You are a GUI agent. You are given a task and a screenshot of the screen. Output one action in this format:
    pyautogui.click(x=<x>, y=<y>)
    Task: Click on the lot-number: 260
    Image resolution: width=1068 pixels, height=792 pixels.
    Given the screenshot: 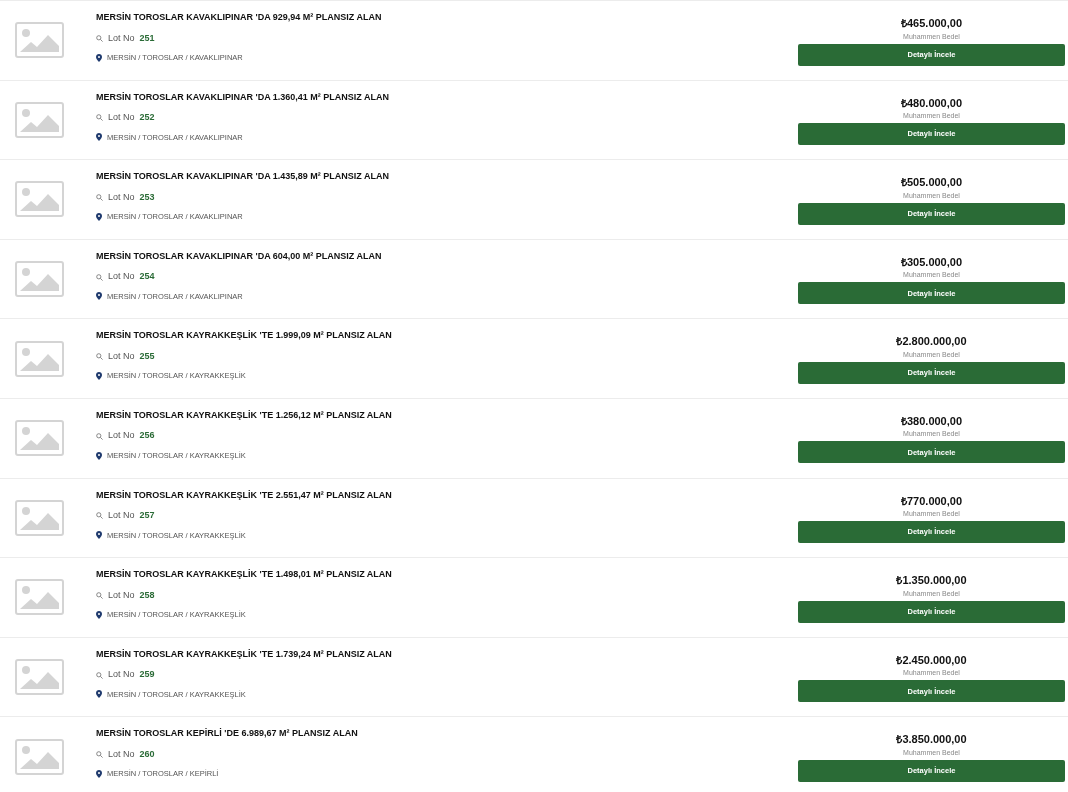 What is the action you would take?
    pyautogui.click(x=147, y=754)
    